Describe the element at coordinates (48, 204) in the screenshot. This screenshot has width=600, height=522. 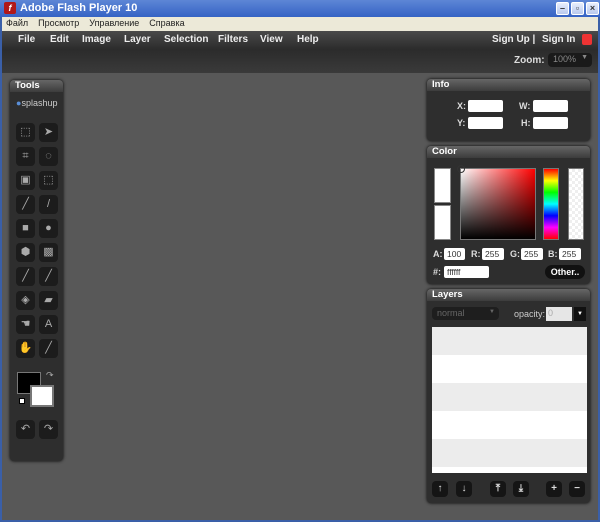
I see `line-tool-button: /` at that location.